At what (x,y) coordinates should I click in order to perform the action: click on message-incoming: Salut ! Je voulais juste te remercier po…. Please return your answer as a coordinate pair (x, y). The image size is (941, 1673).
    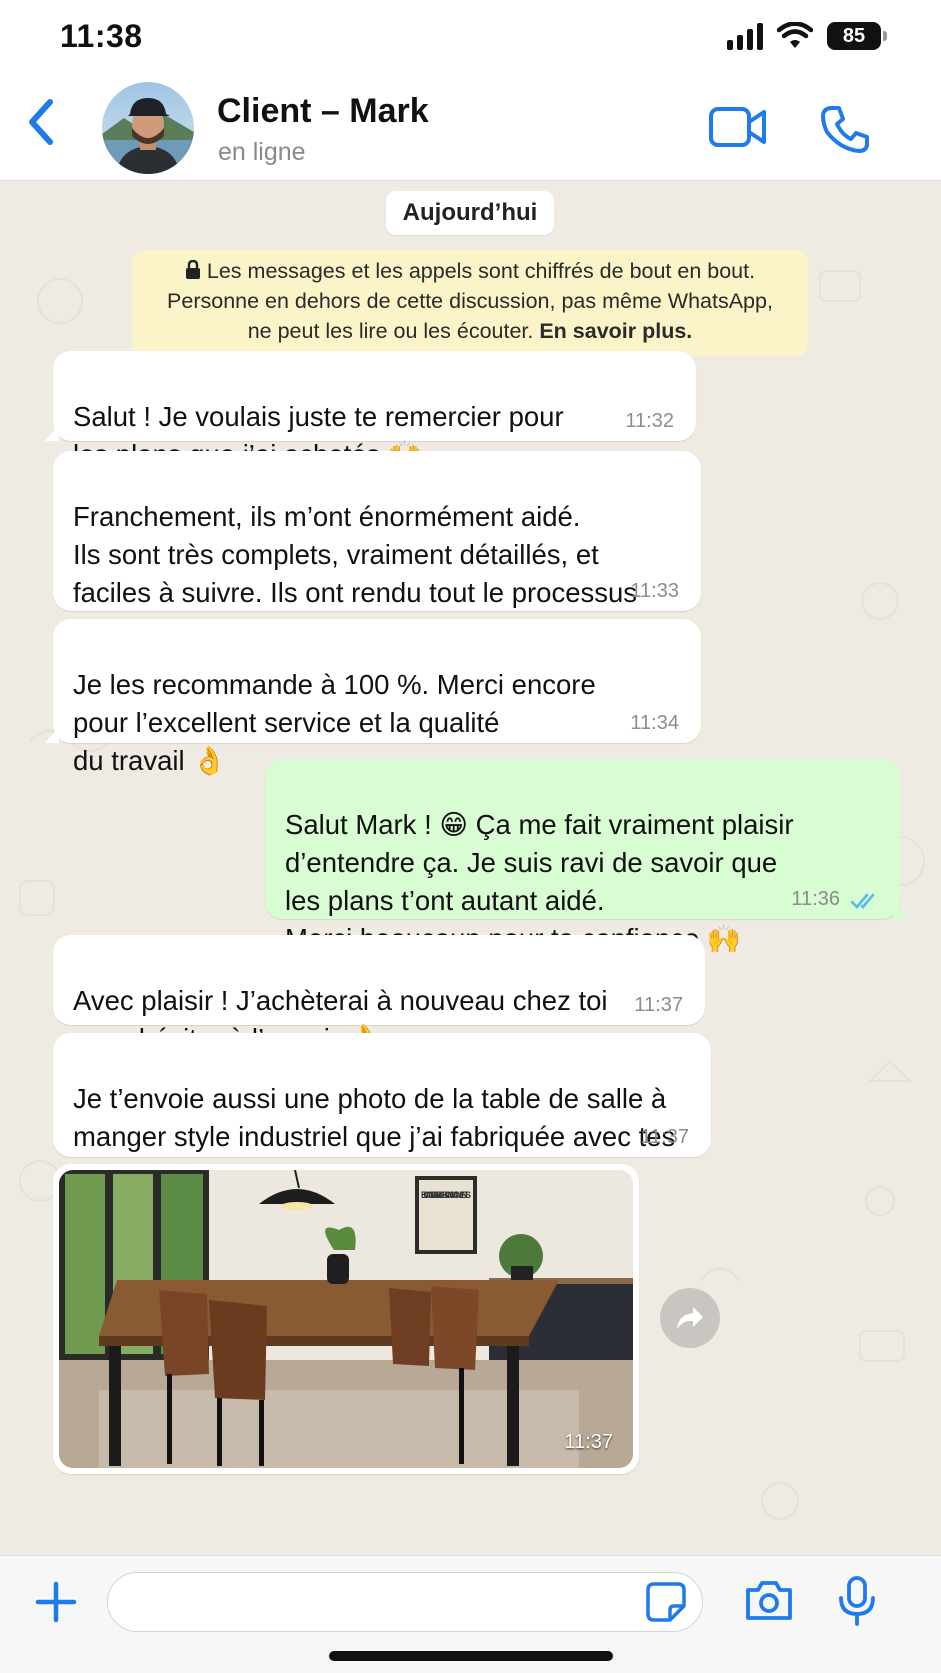
    Looking at the image, I should click on (370, 410).